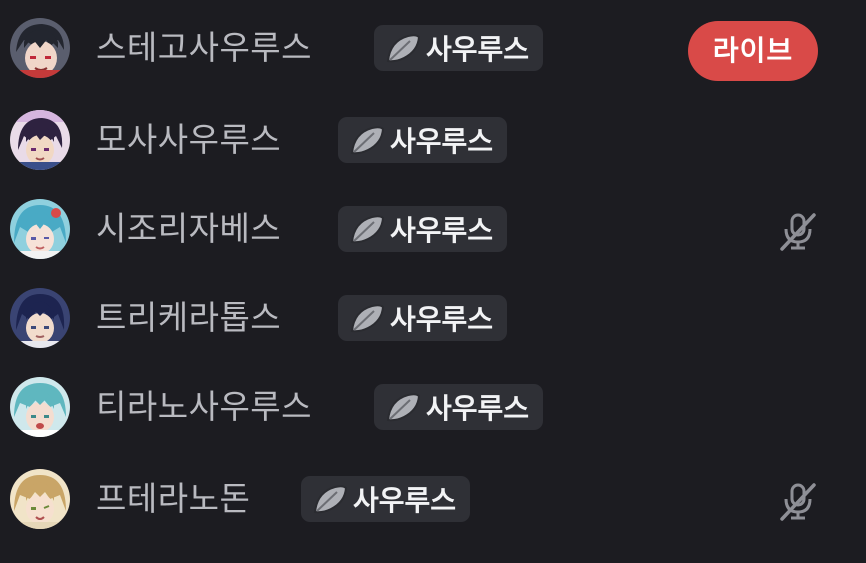  What do you see at coordinates (189, 317) in the screenshot?
I see `member-name: 트리케라톱스` at bounding box center [189, 317].